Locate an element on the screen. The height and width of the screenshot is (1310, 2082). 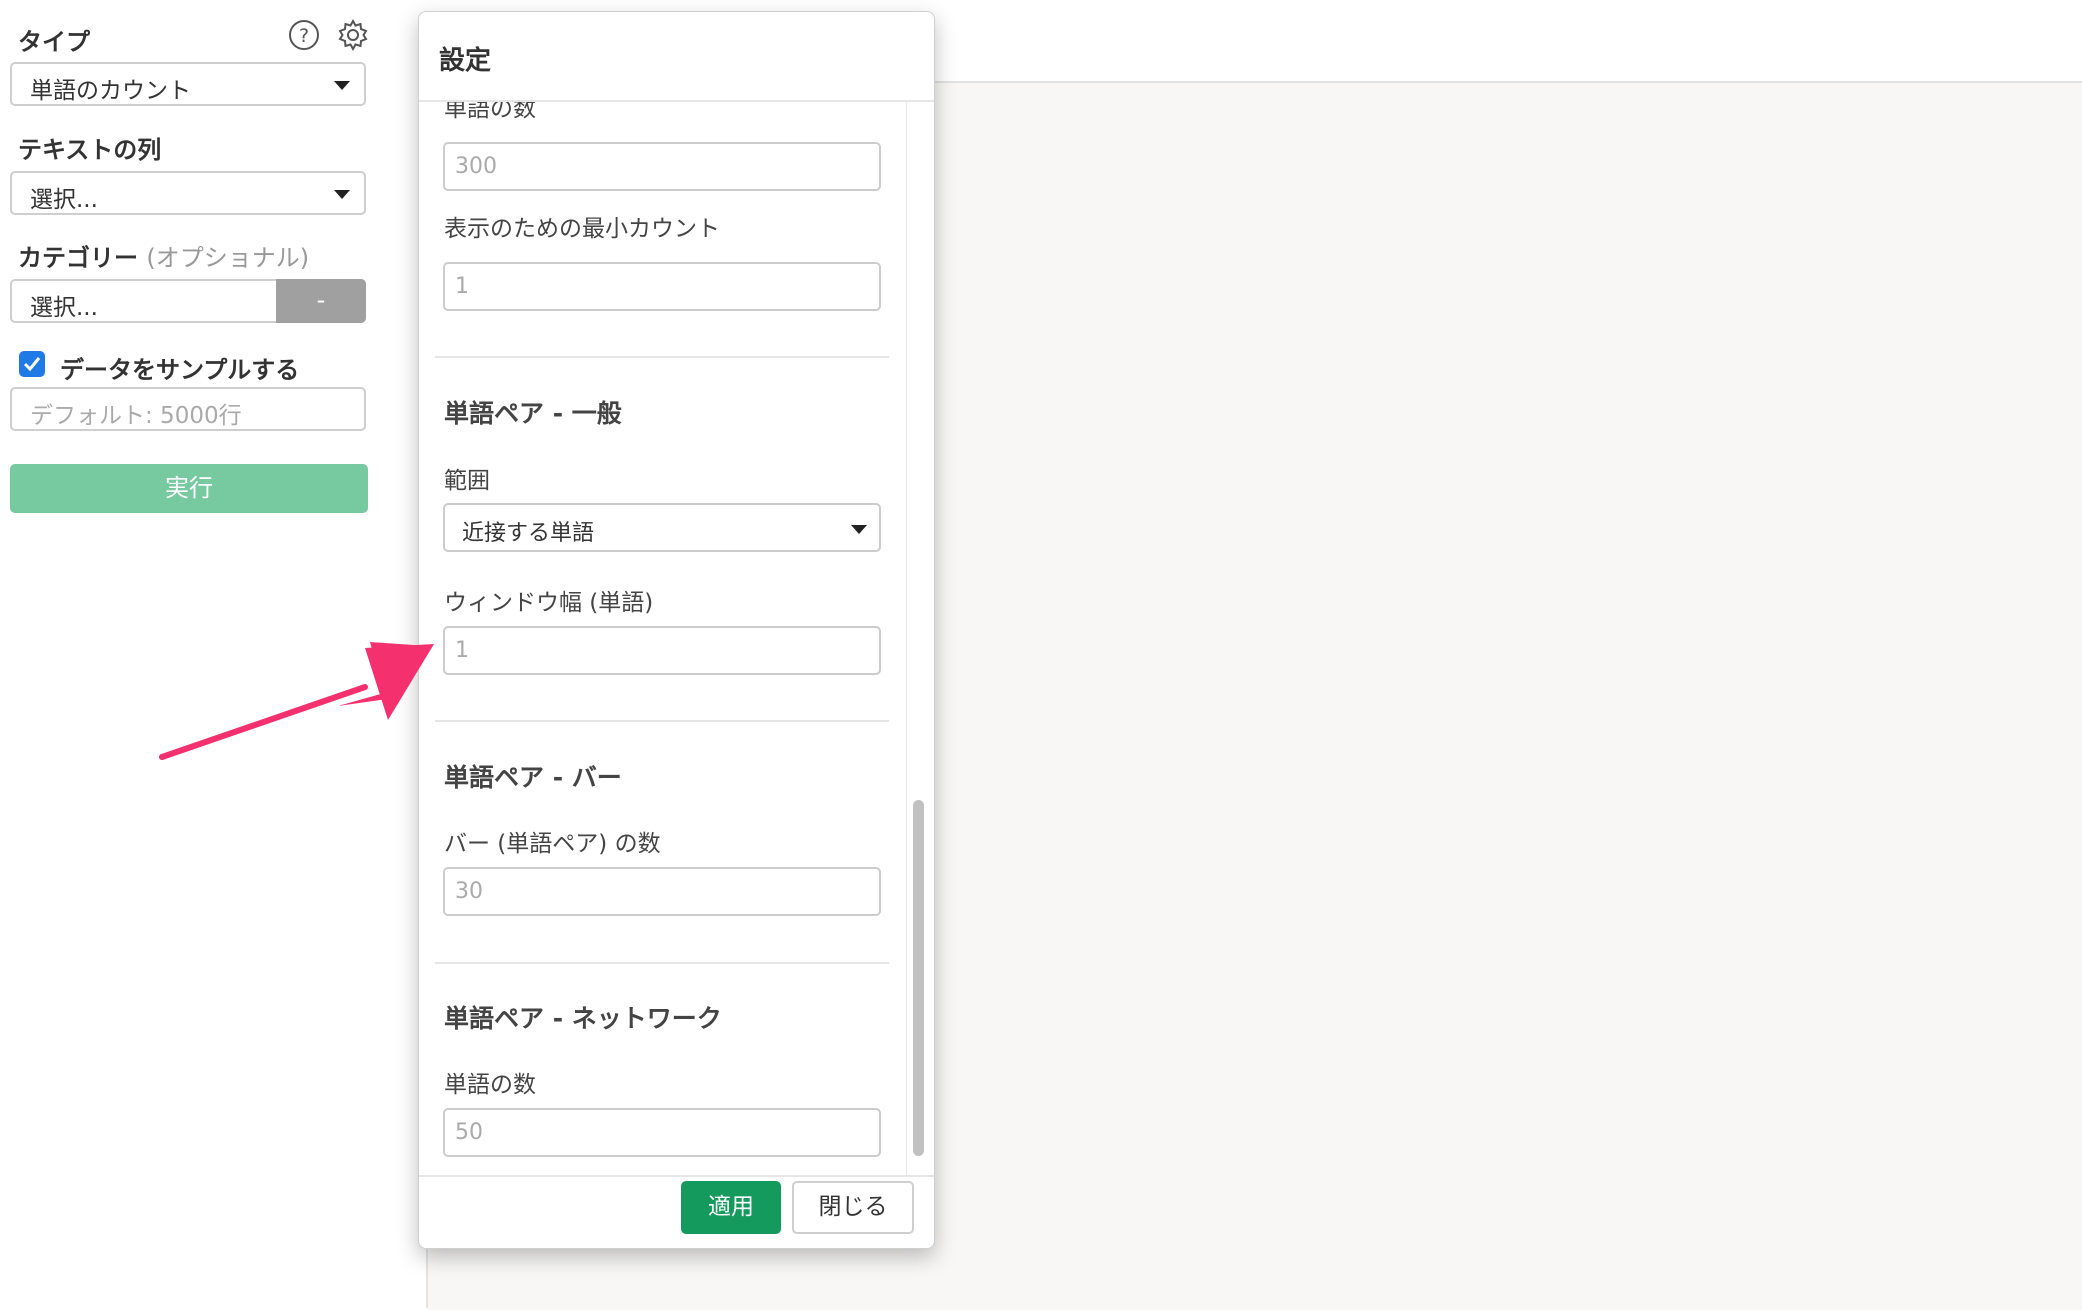
checkmark-icon is located at coordinates (32, 364).